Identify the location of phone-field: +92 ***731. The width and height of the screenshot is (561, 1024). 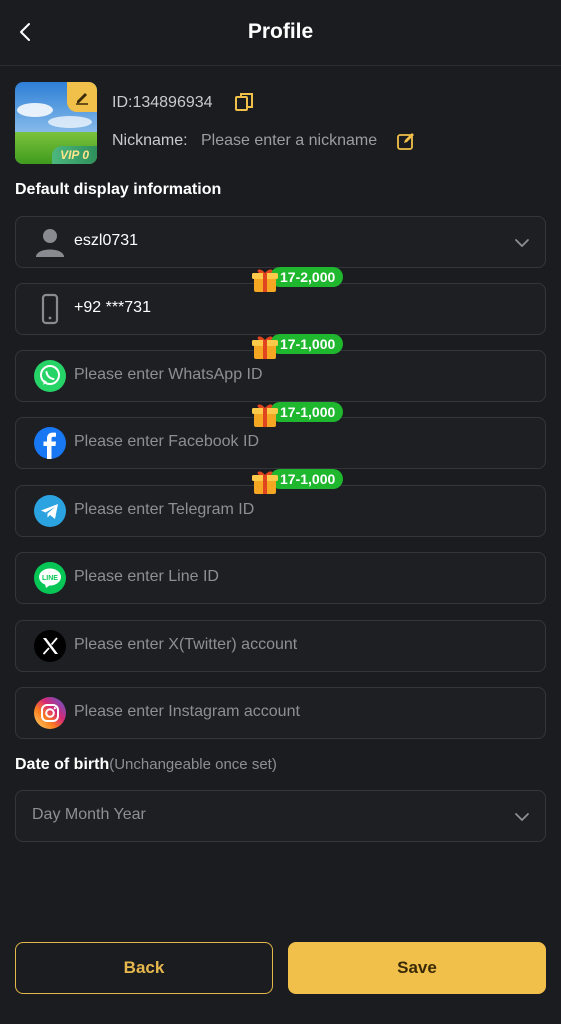
(280, 309).